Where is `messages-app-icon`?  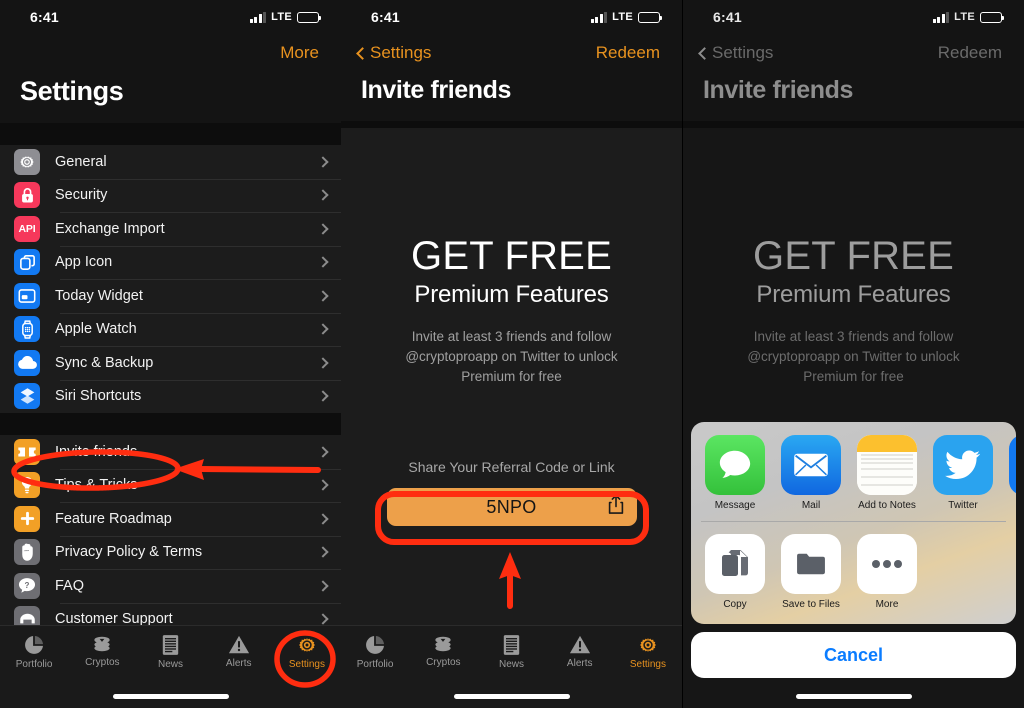 messages-app-icon is located at coordinates (735, 465).